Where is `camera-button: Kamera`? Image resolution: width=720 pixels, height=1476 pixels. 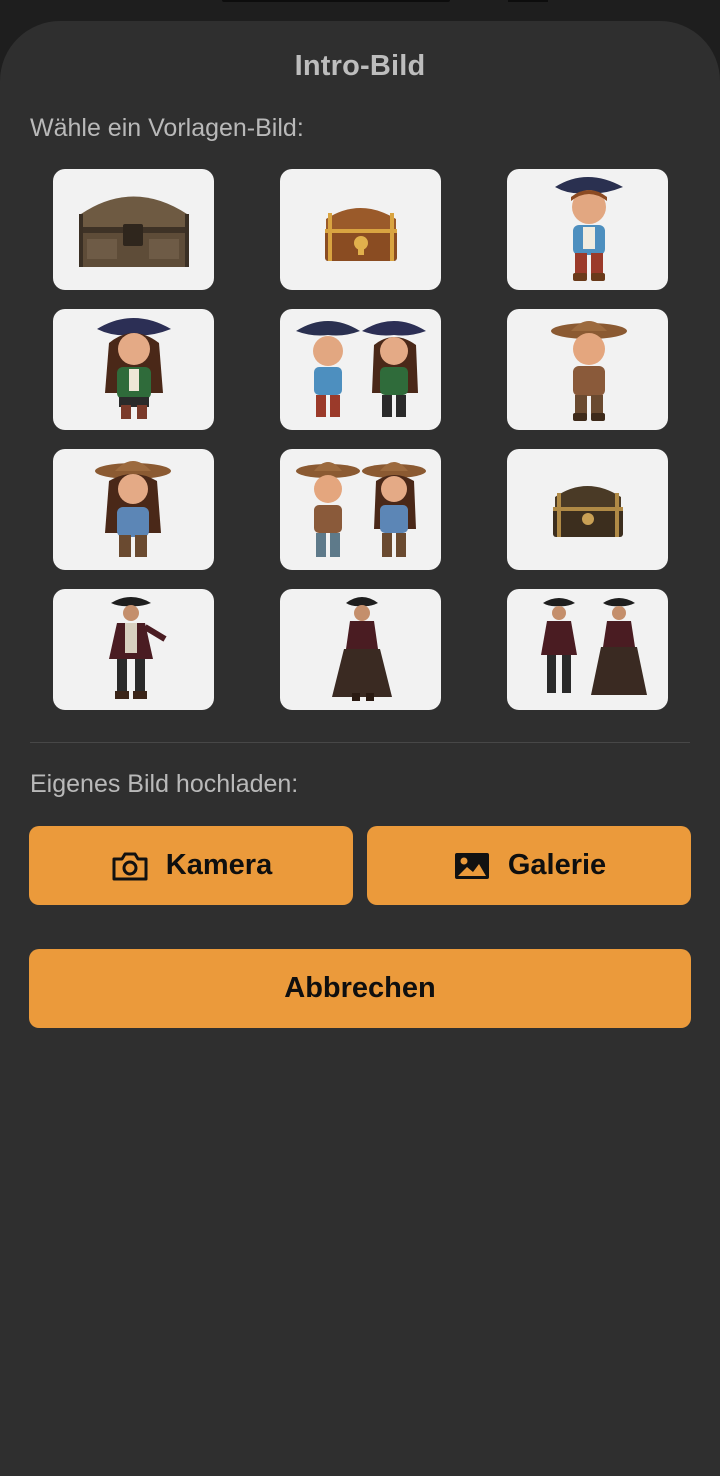 camera-button: Kamera is located at coordinates (191, 865).